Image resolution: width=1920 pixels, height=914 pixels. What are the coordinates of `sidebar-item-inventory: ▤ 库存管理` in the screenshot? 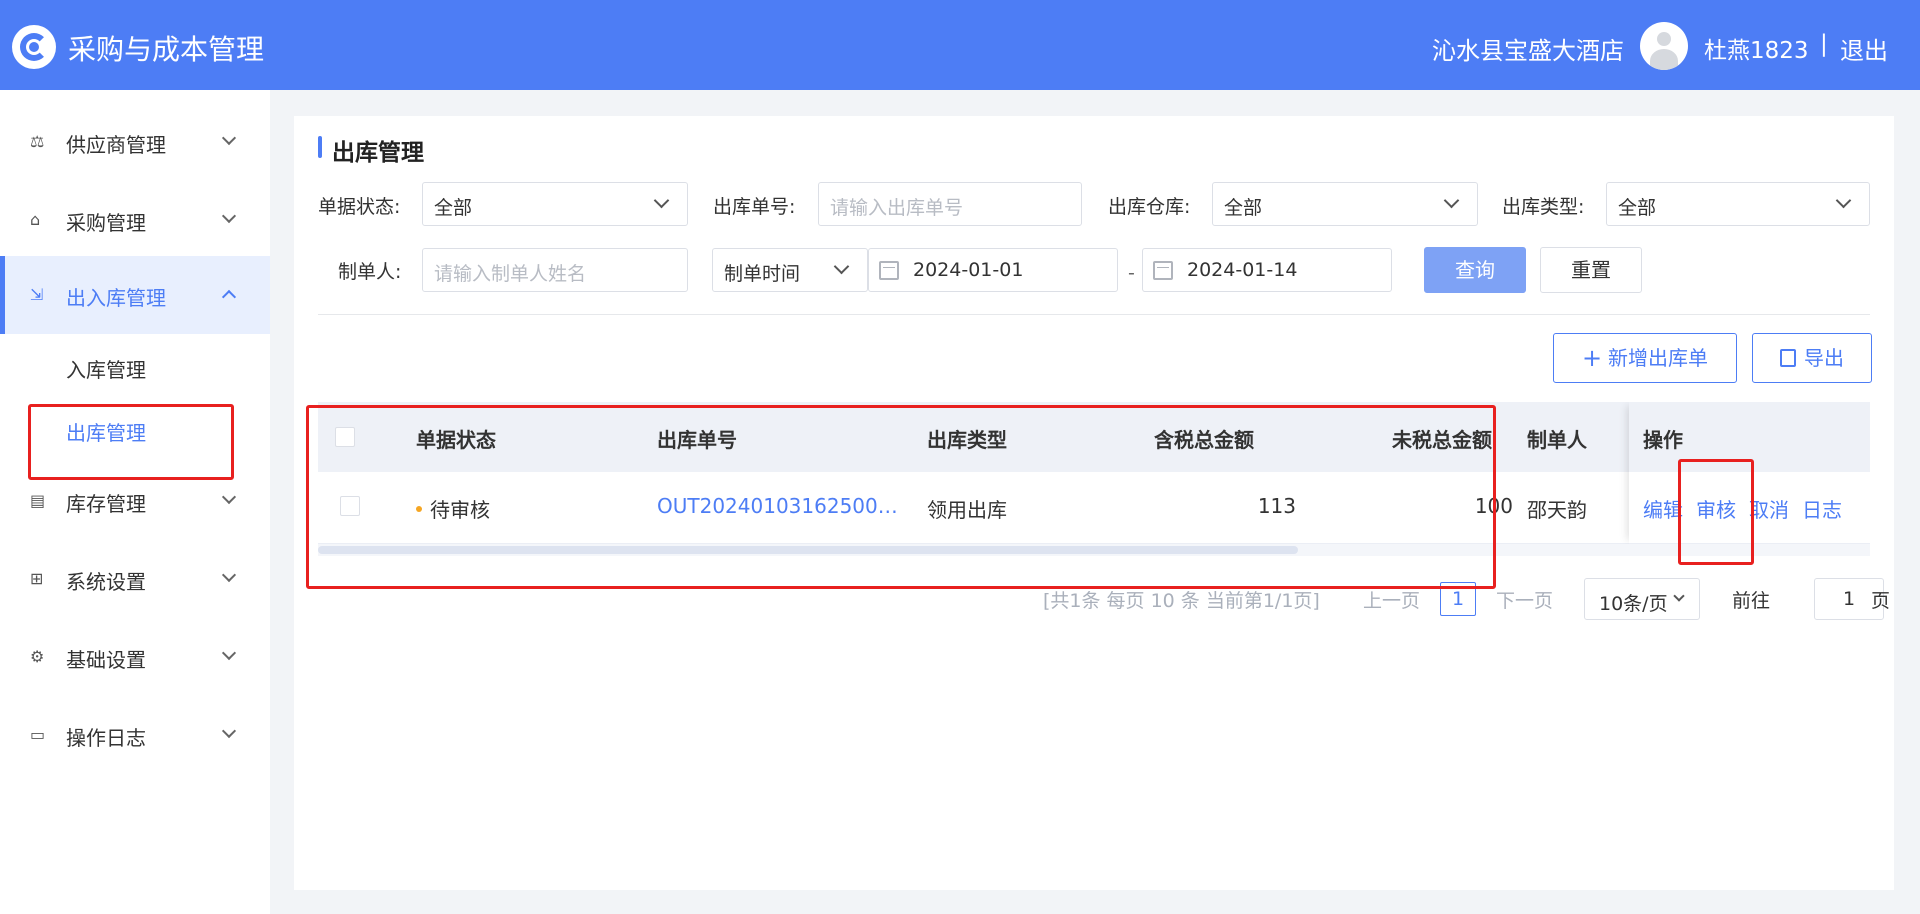 It's located at (135, 501).